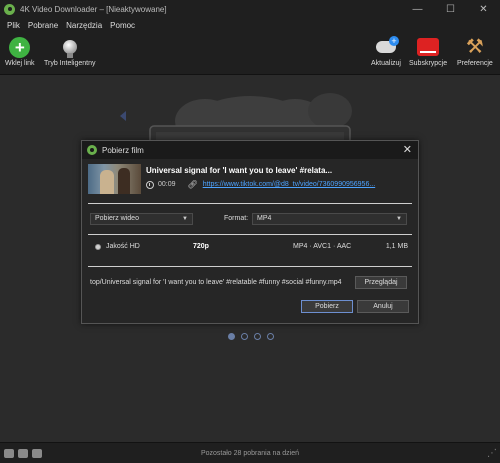 The width and height of the screenshot is (500, 463). I want to click on close-button: ✕, so click(483, 9).